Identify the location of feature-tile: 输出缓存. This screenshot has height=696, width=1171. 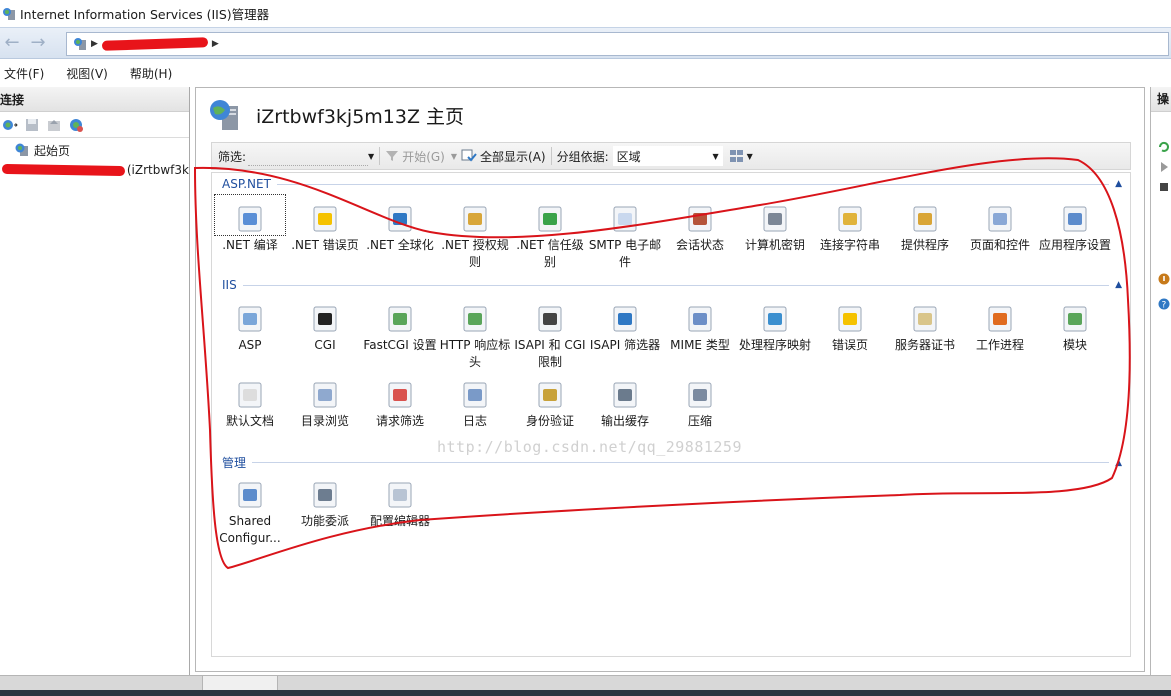
(625, 400).